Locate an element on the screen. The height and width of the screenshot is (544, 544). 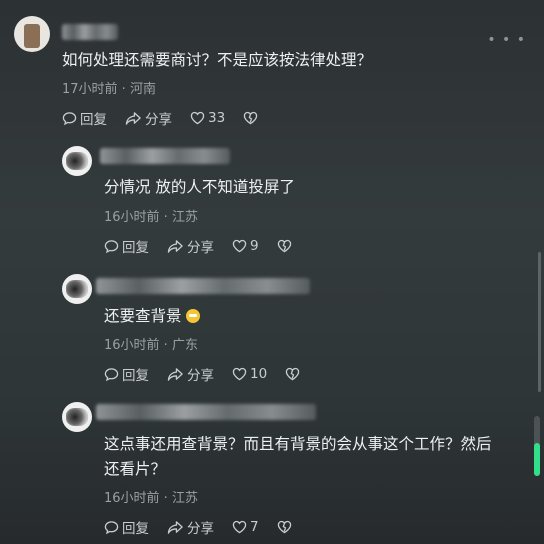
reply-actions: 回复 分享 7 is located at coordinates (208, 527).